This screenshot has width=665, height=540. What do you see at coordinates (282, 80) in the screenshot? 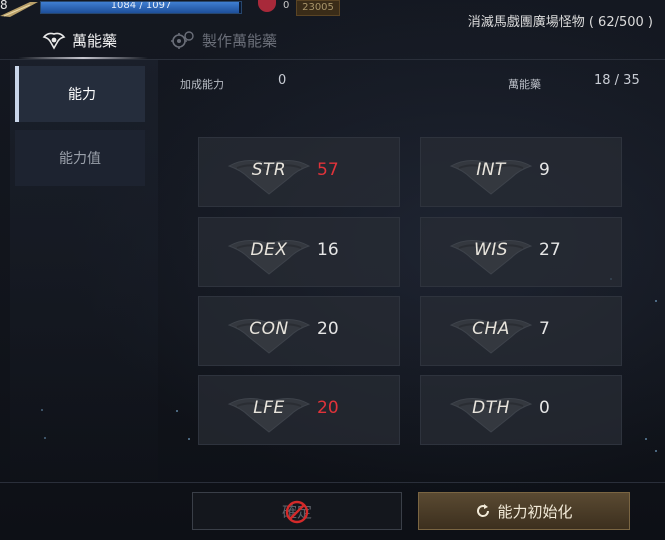
I see `bonus-ability-value: 0` at bounding box center [282, 80].